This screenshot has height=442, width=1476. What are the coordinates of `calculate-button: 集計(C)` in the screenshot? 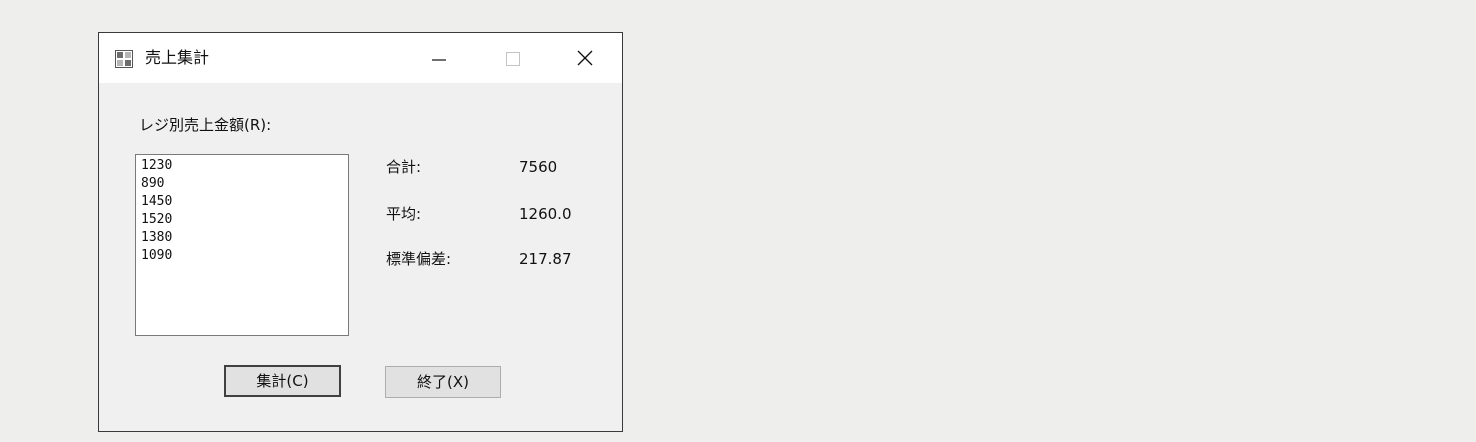 It's located at (282, 381).